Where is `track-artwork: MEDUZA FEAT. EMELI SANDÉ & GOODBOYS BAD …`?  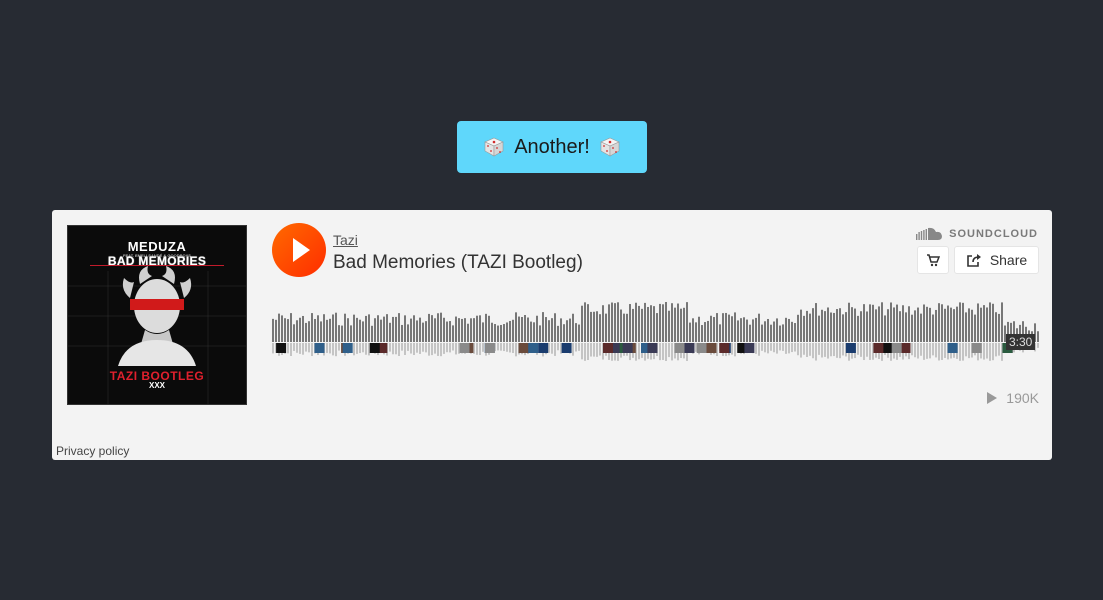 track-artwork: MEDUZA FEAT. EMELI SANDÉ & GOODBOYS BAD … is located at coordinates (157, 315).